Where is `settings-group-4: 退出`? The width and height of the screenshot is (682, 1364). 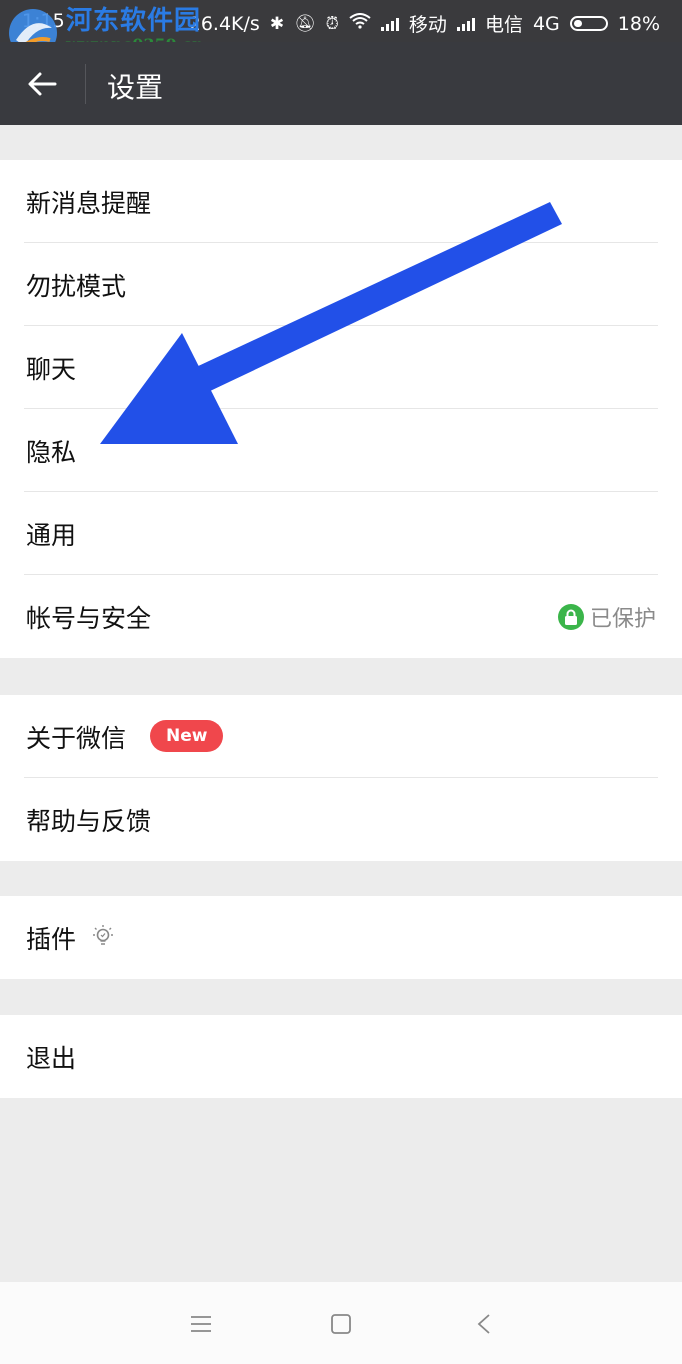
settings-group-4: 退出 is located at coordinates (341, 1056).